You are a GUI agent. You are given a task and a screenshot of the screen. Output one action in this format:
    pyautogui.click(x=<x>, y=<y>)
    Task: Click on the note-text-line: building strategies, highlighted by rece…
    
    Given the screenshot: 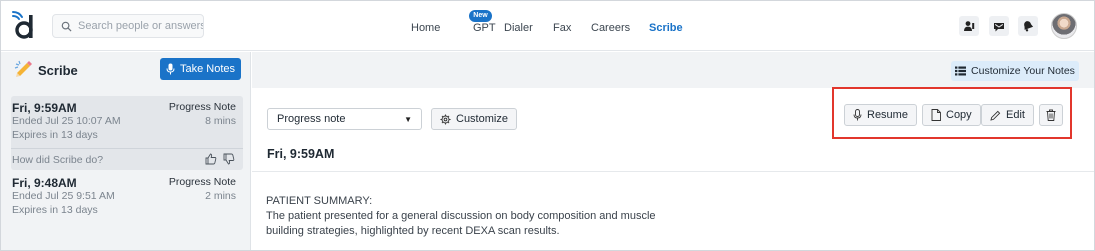 What is the action you would take?
    pyautogui.click(x=413, y=231)
    